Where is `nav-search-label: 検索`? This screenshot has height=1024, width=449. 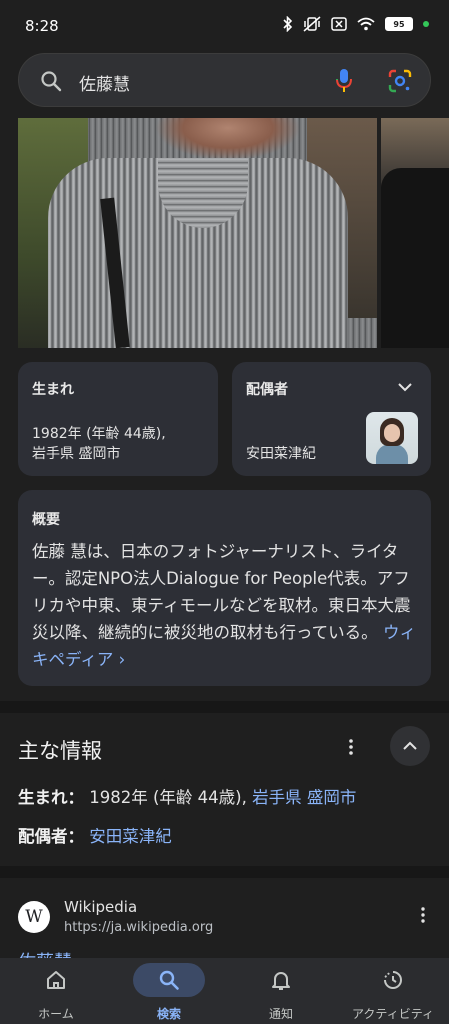 nav-search-label: 検索 is located at coordinates (168, 1014).